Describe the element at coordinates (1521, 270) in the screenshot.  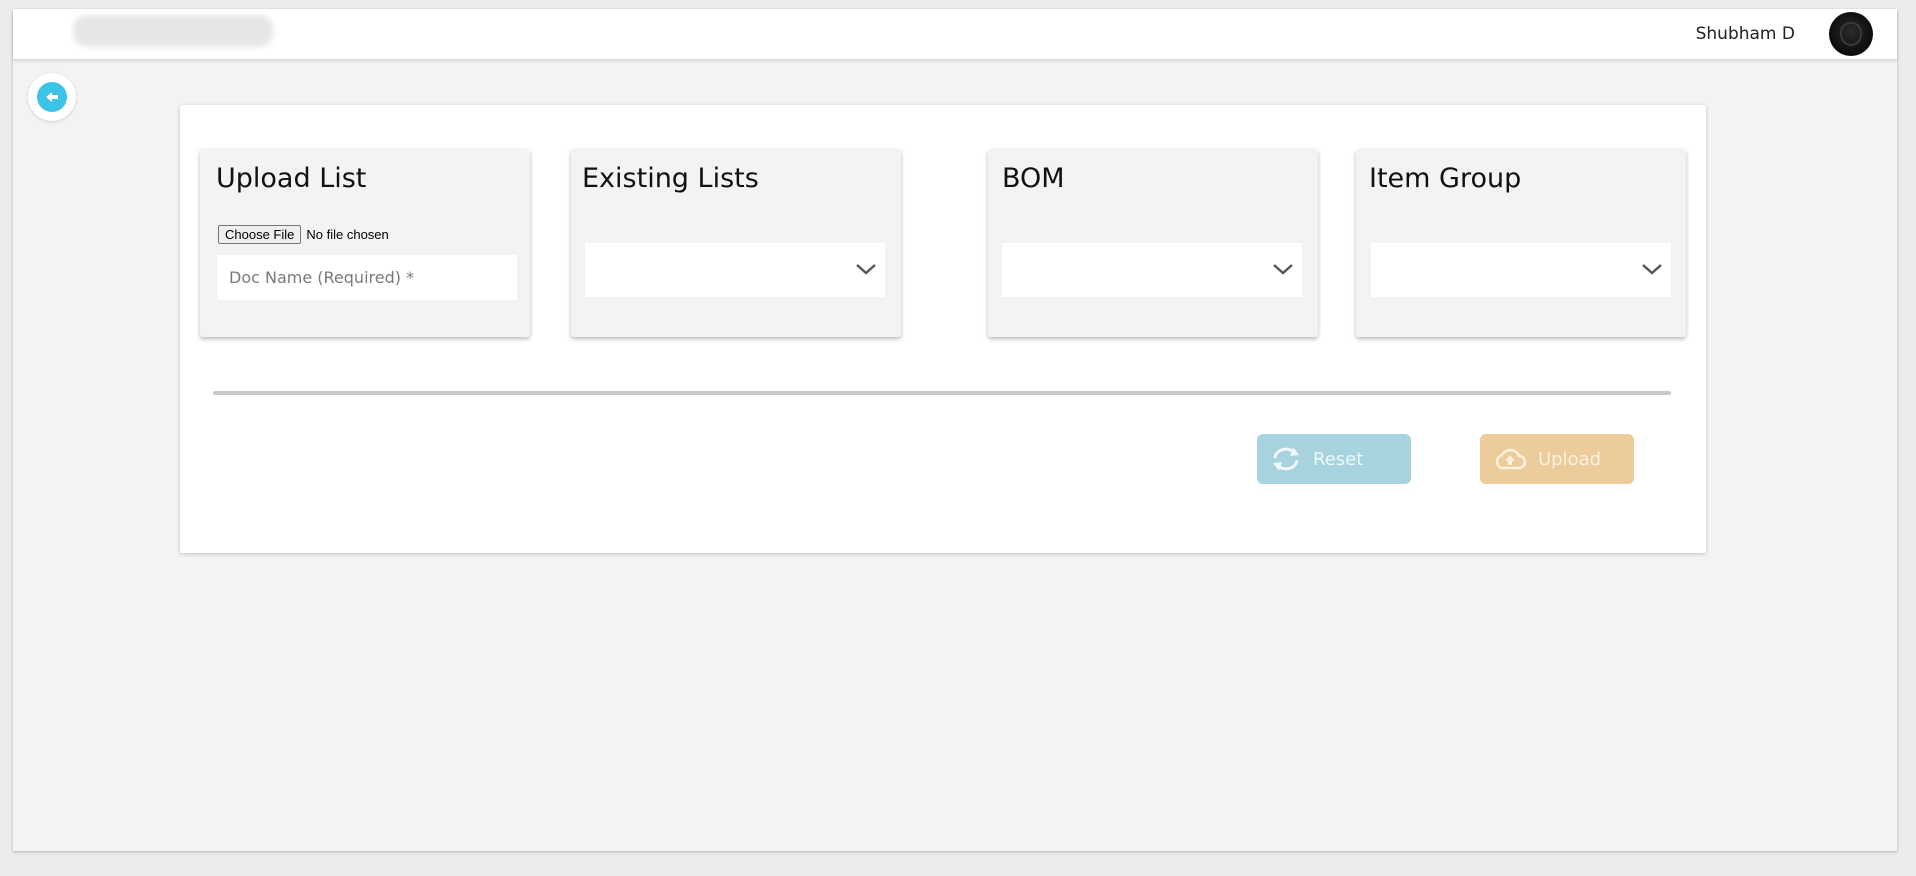
I see `item-group-select` at that location.